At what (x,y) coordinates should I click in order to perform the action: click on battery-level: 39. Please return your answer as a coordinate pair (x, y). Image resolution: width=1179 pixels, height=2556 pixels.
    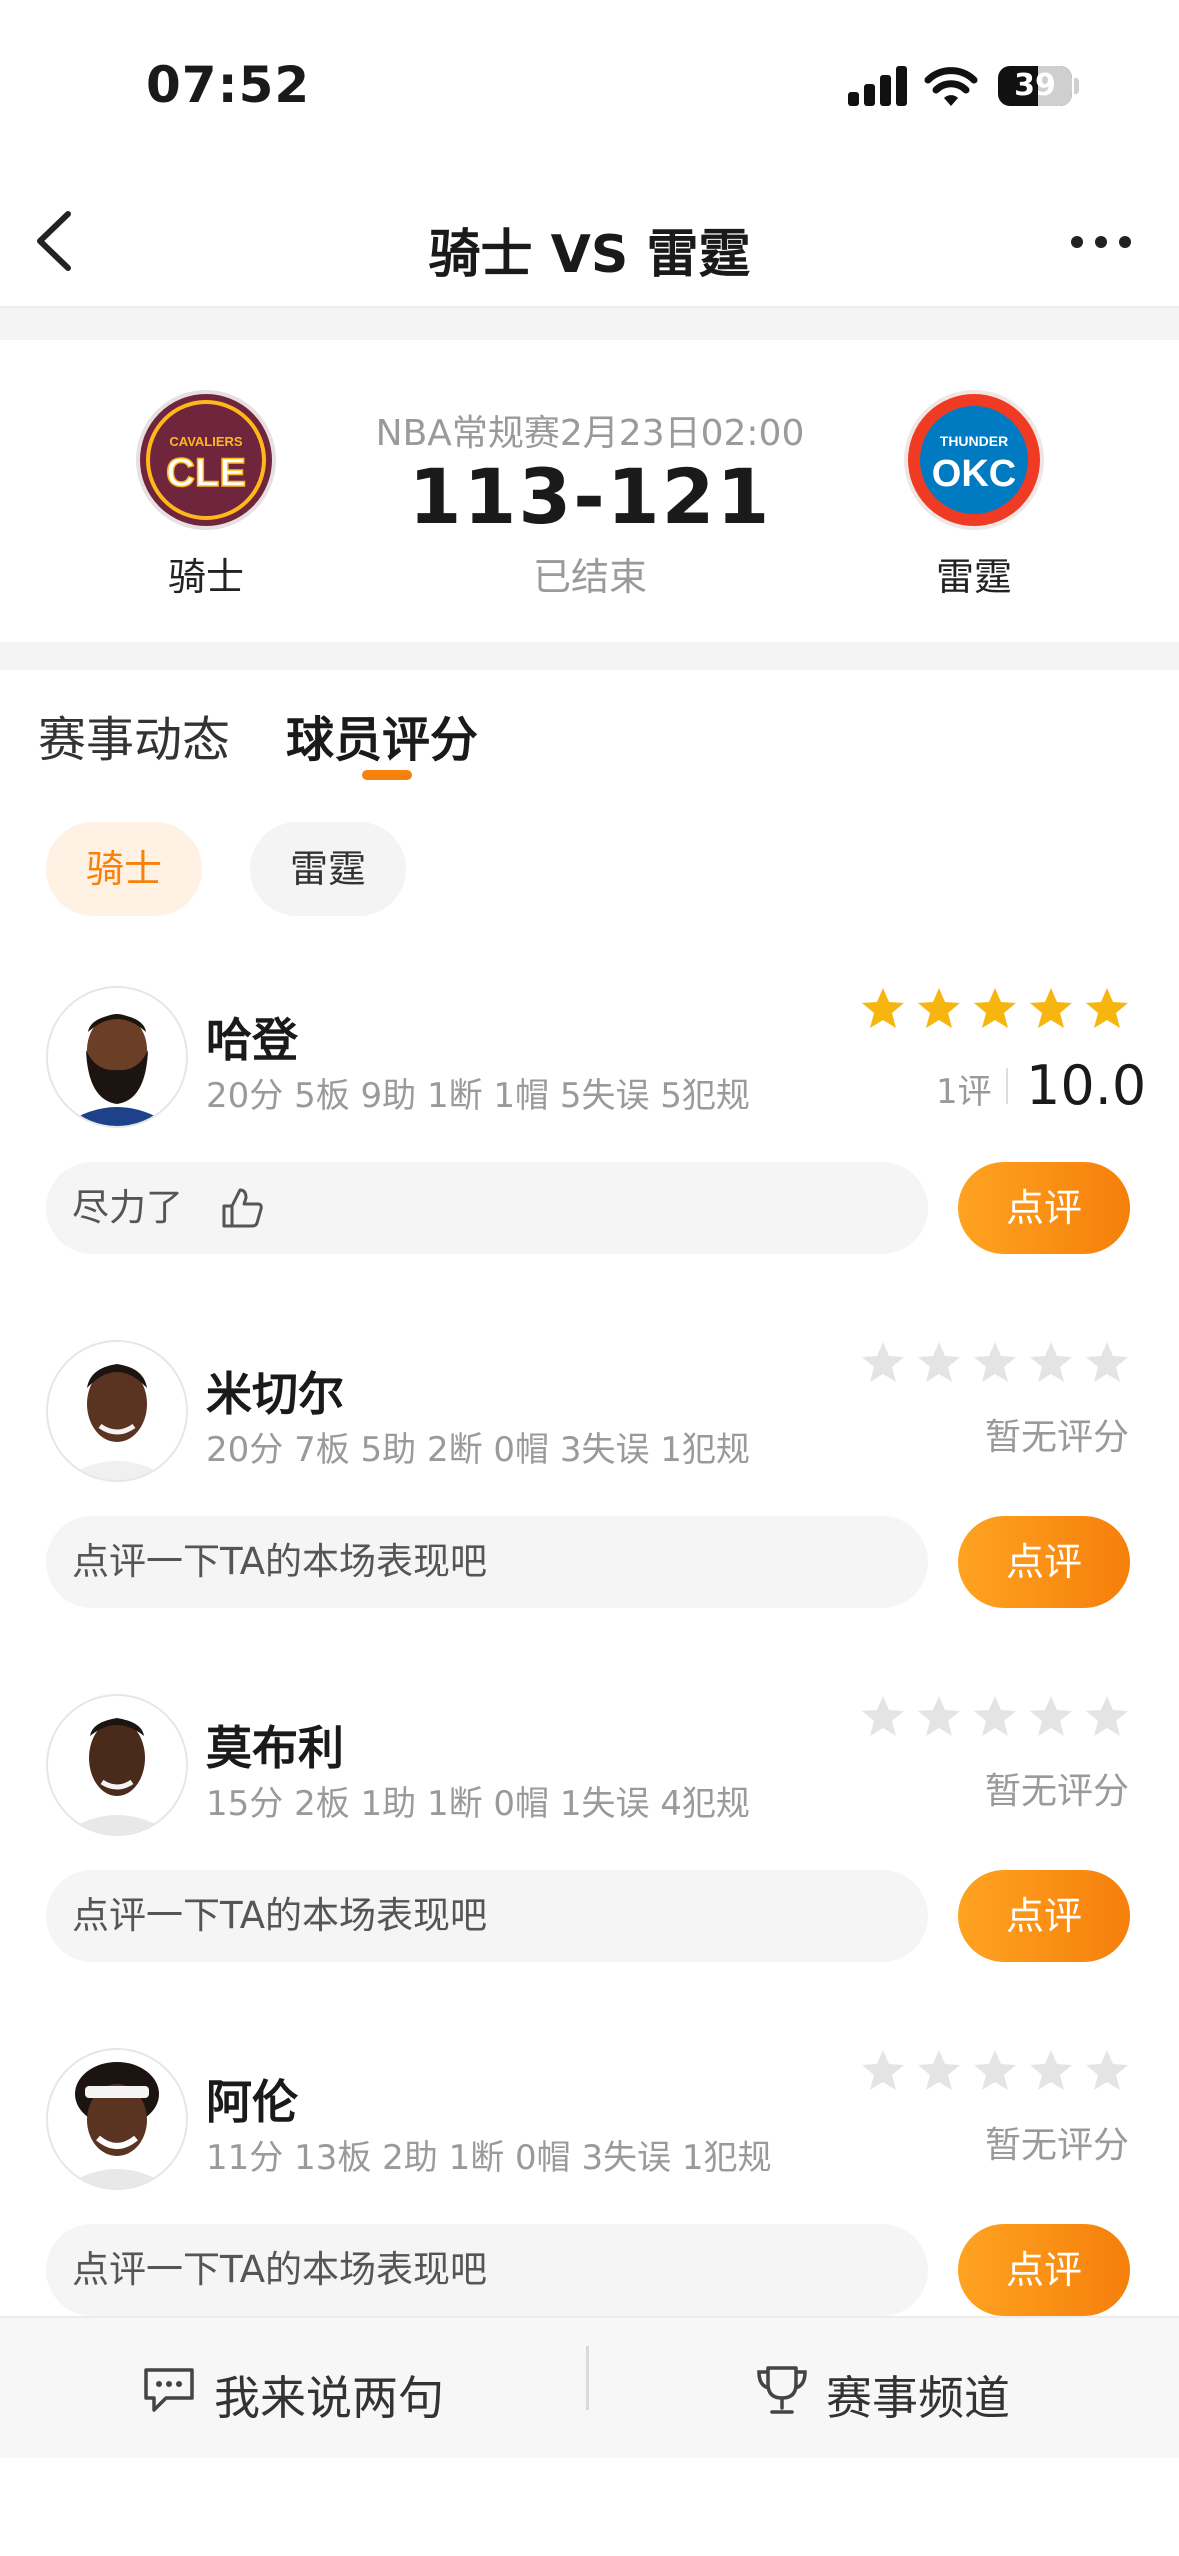
    Looking at the image, I should click on (1035, 85).